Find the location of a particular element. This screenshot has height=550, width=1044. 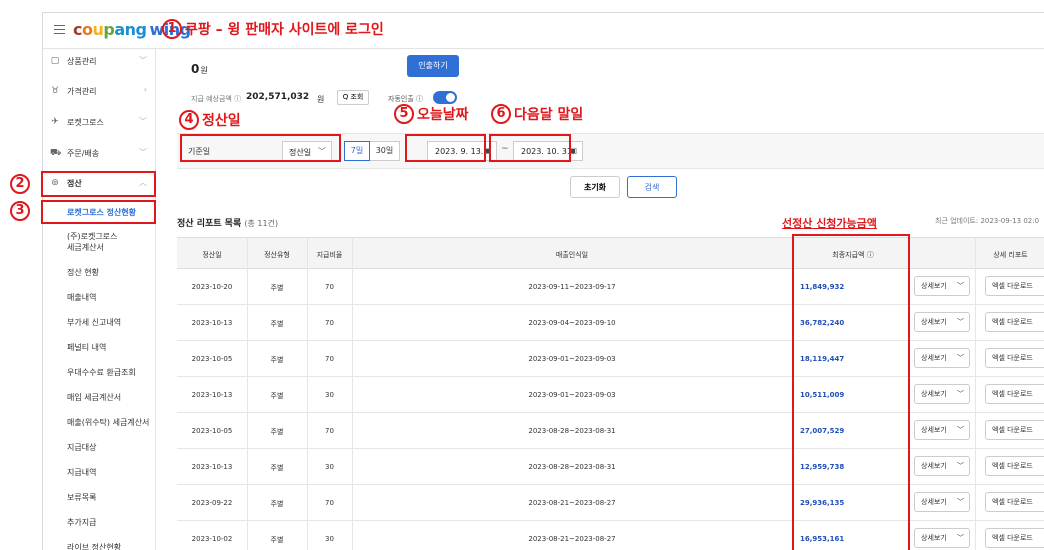

range-7-days-button: 7일 is located at coordinates (357, 151).